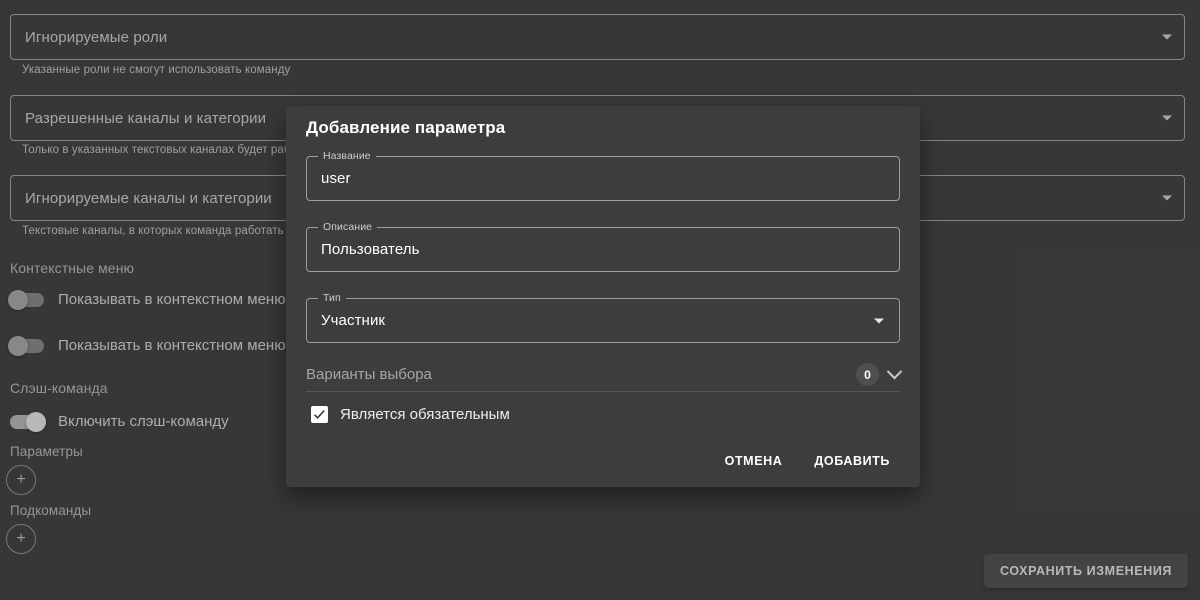 Image resolution: width=1200 pixels, height=600 pixels. I want to click on parameter-description-value: Пользователь, so click(370, 249).